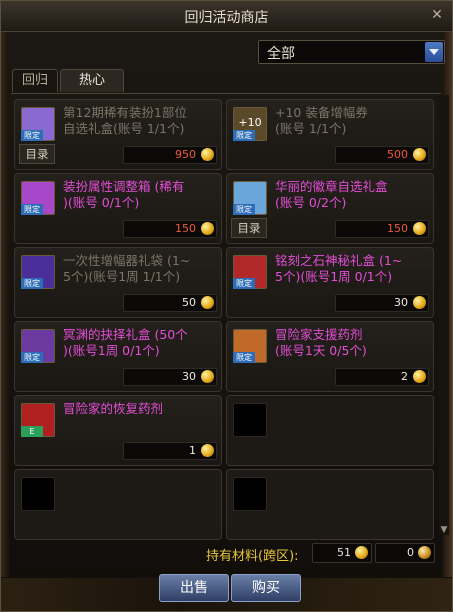 This screenshot has width=453, height=612. I want to click on shop-item-card: 限定 华丽的徽章自选礼盒 (账号 0/2个) 目录 150, so click(330, 208).